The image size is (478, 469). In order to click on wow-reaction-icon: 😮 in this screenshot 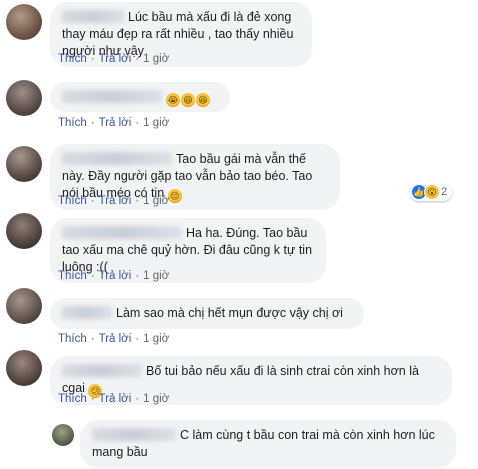, I will do `click(432, 192)`.